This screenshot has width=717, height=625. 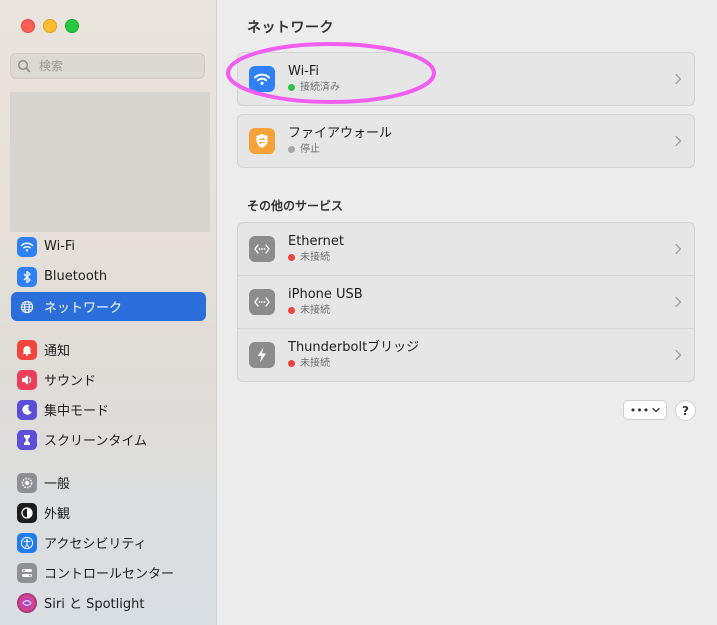 What do you see at coordinates (76, 276) in the screenshot?
I see `sidebar-item-label: Bluetooth` at bounding box center [76, 276].